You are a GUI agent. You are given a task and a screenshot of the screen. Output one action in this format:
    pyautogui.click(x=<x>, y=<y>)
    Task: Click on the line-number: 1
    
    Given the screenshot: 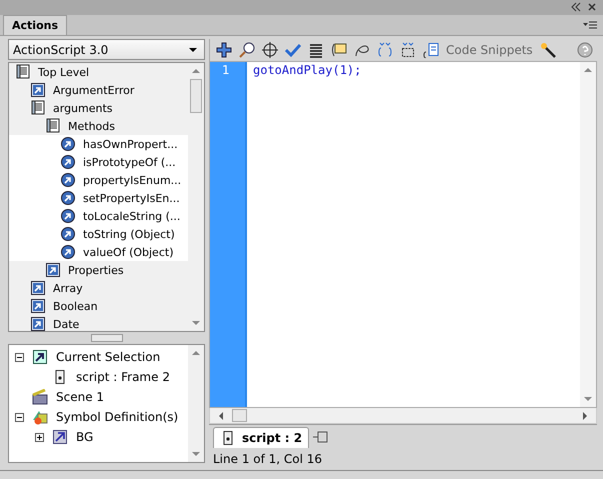 What is the action you would take?
    pyautogui.click(x=226, y=70)
    